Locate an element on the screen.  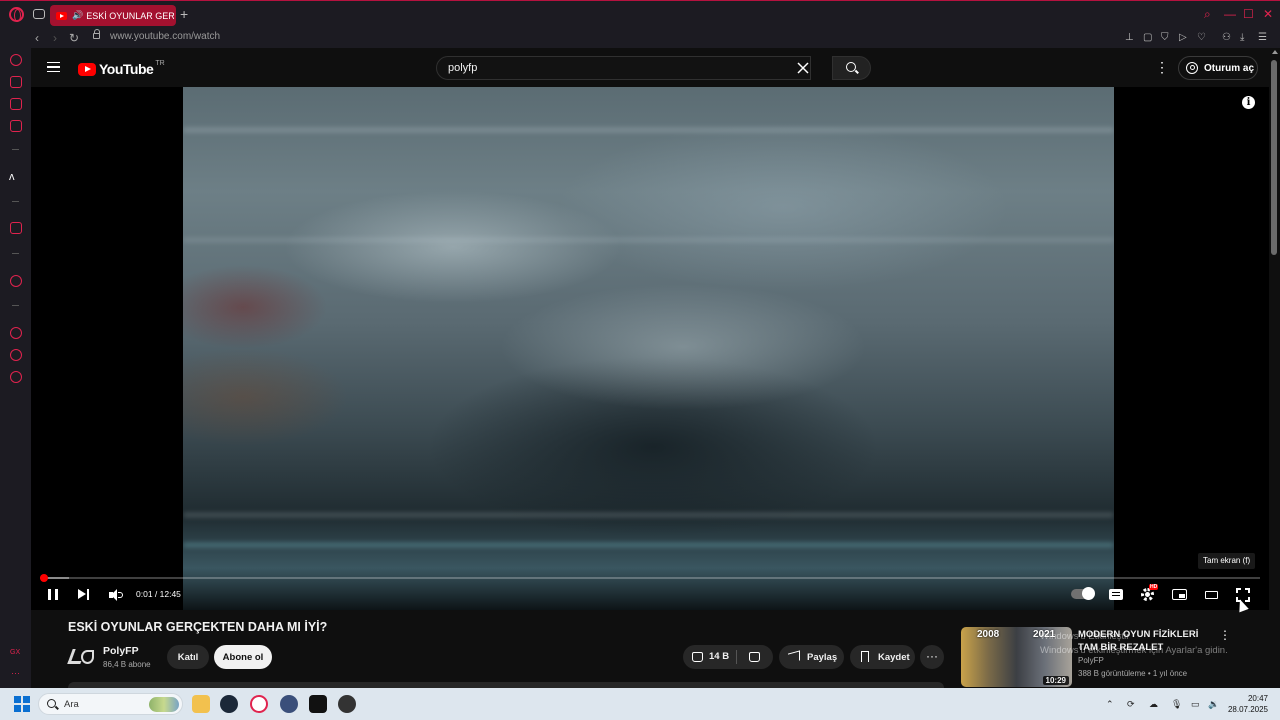
url-field: www.youtube.com/watch is located at coordinates (165, 36).